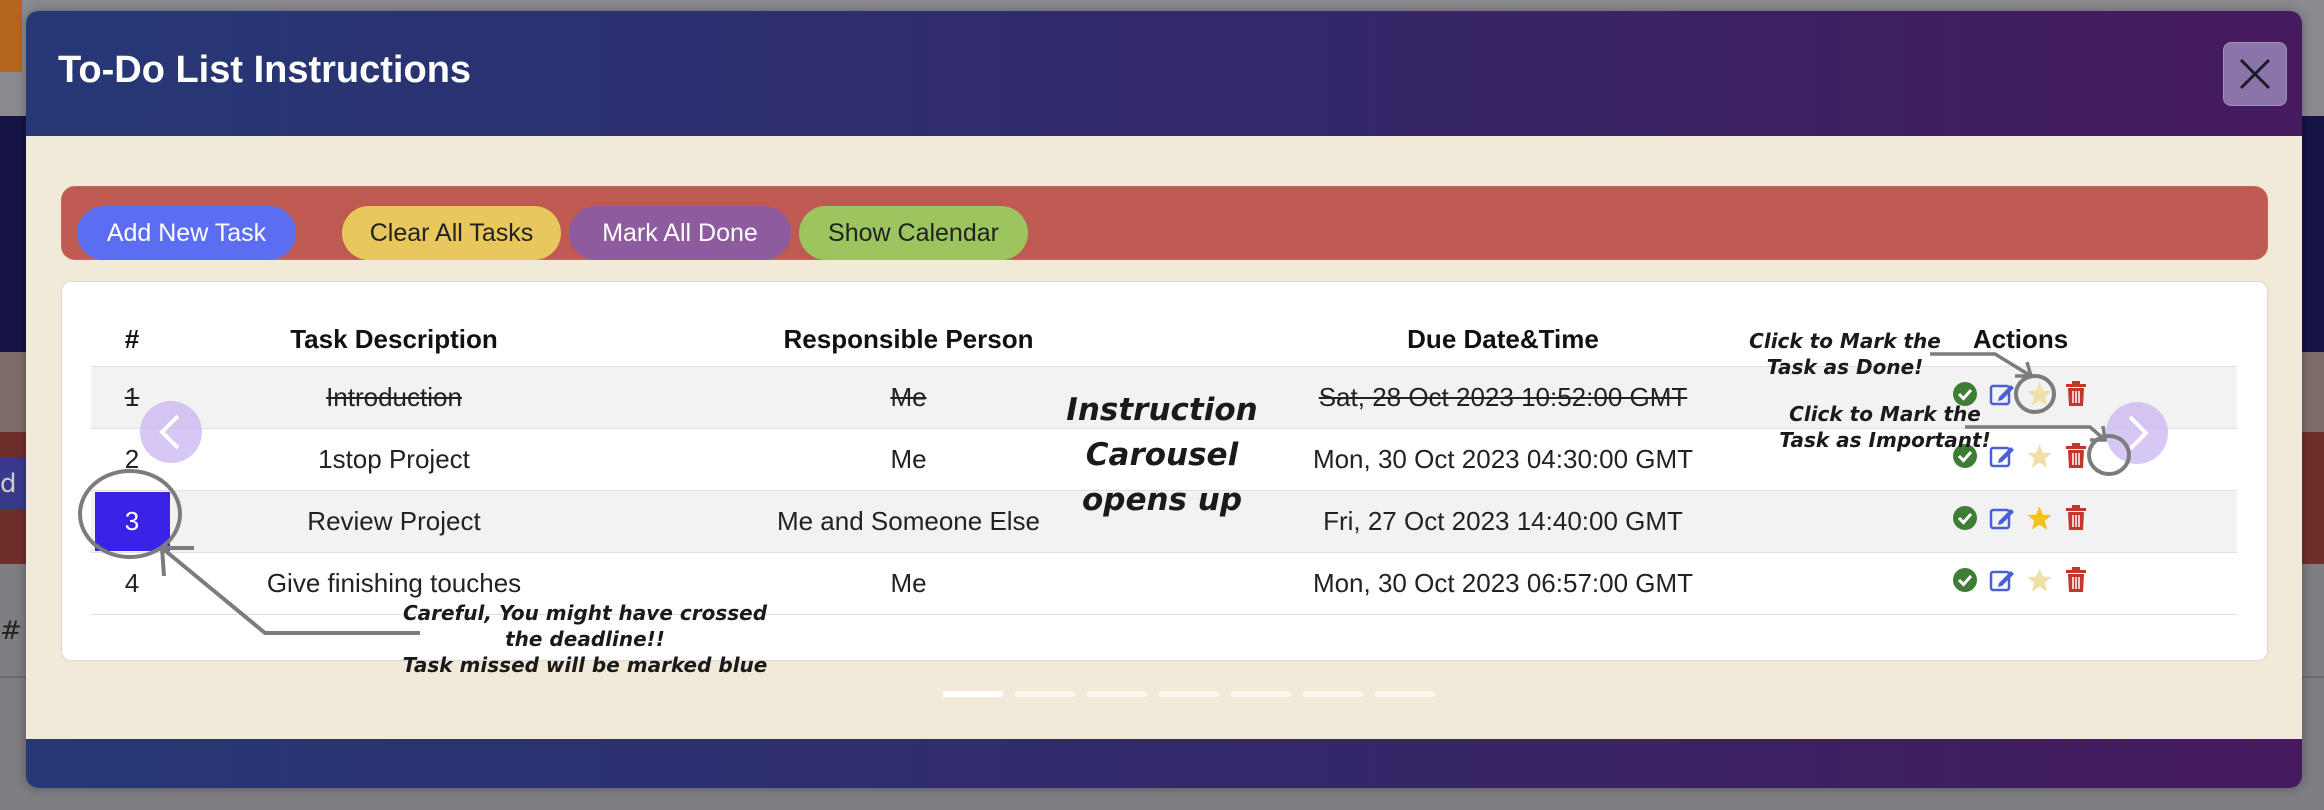 This screenshot has width=2324, height=810. Describe the element at coordinates (1503, 338) in the screenshot. I see `column-header-due: Due Date&Time` at that location.